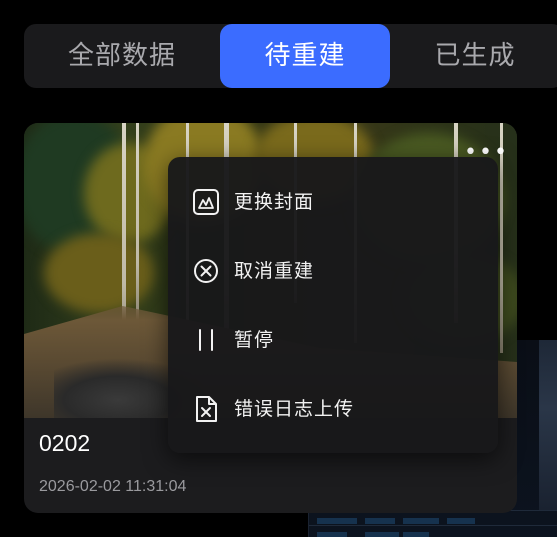 The width and height of the screenshot is (557, 537). I want to click on tab-all-data: 全部数据, so click(122, 56).